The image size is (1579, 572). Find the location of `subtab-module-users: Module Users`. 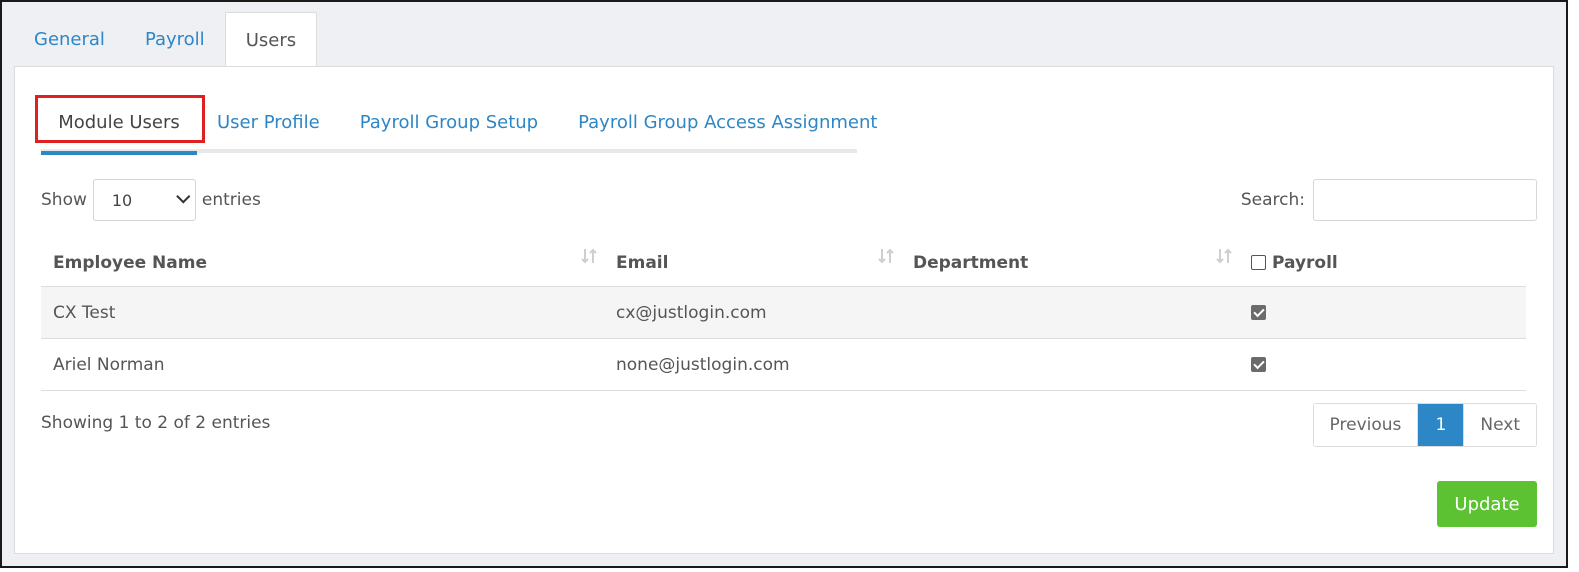

subtab-module-users: Module Users is located at coordinates (120, 124).